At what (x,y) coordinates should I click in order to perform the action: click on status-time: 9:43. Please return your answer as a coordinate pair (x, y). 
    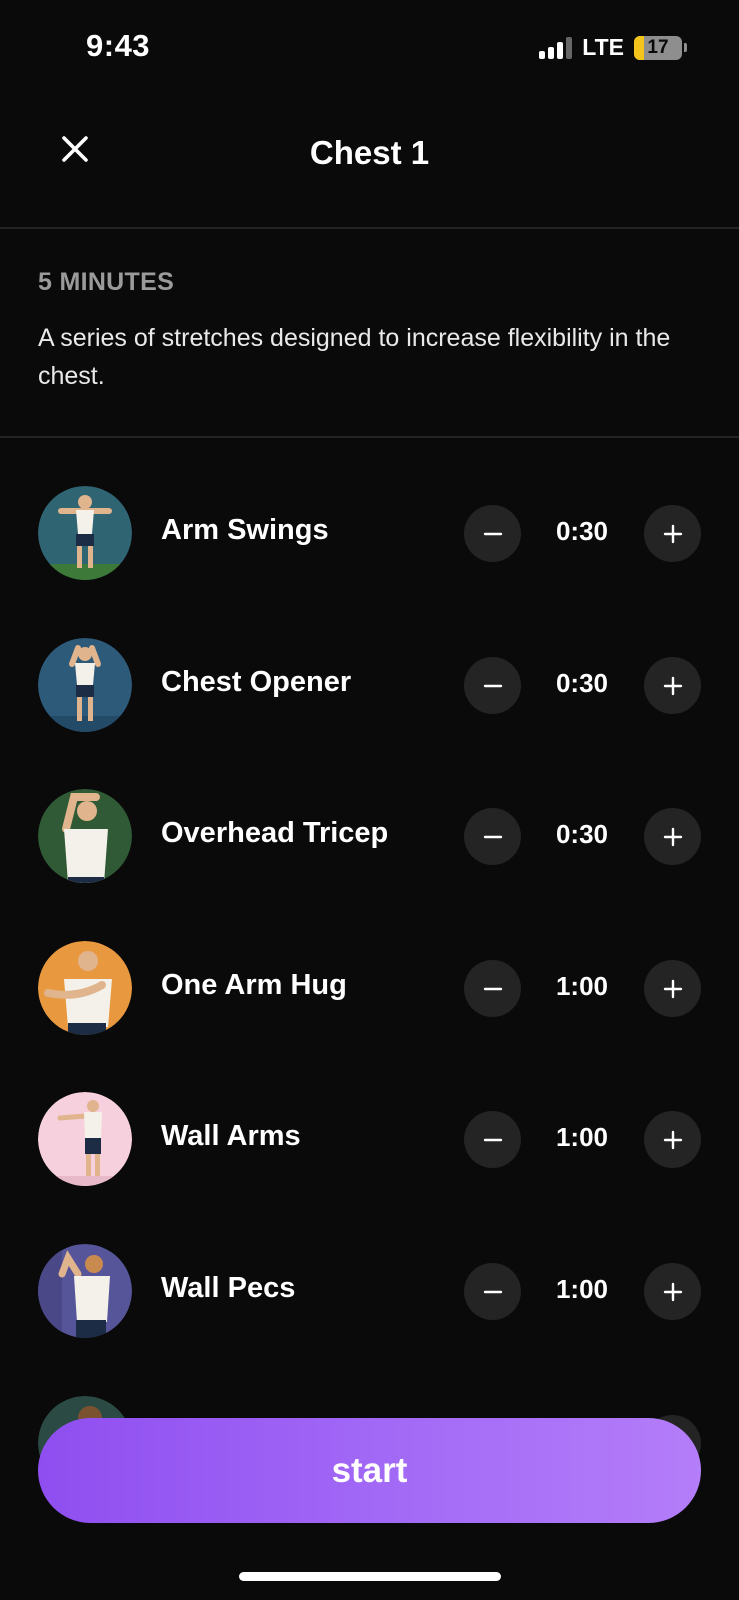
    Looking at the image, I should click on (118, 45).